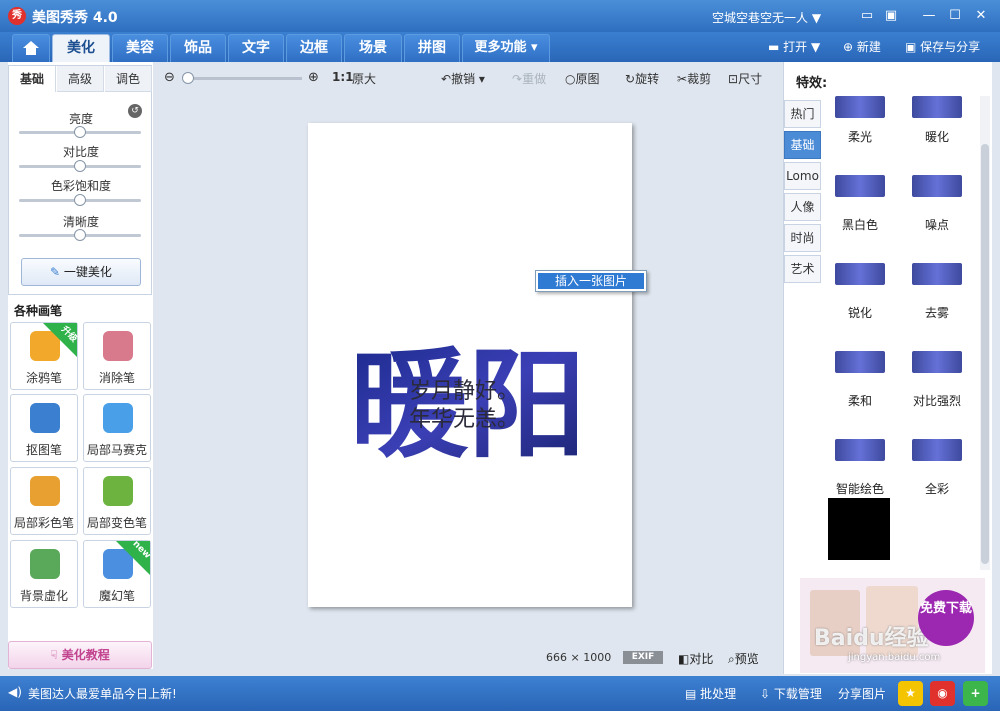  Describe the element at coordinates (802, 114) in the screenshot. I see `effect-tab-0: 热门` at that location.